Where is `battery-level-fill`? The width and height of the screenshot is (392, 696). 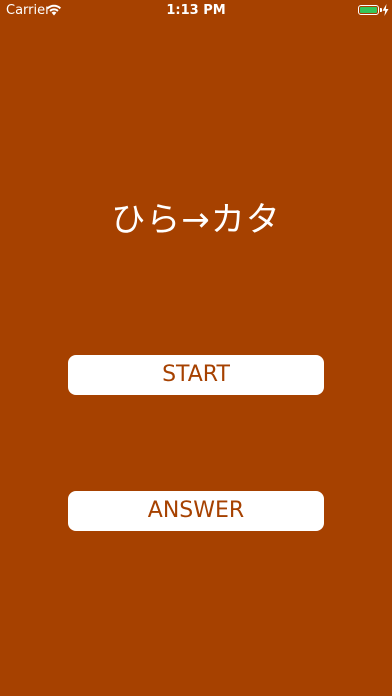 battery-level-fill is located at coordinates (368, 10).